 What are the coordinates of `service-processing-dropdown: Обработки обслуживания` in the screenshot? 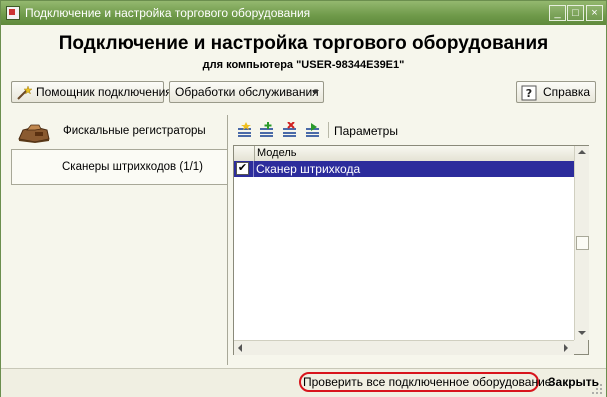 It's located at (246, 92).